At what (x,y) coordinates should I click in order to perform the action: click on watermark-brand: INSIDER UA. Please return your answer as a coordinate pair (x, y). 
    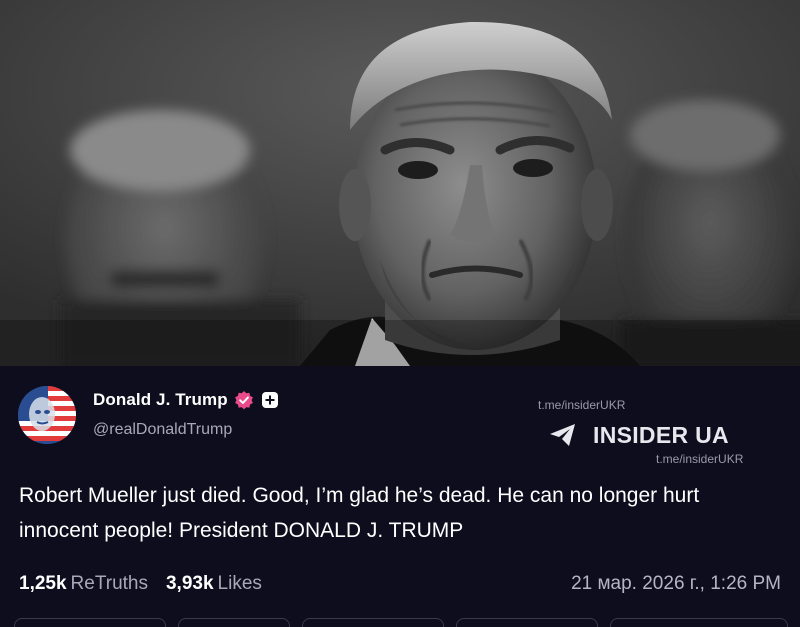
    Looking at the image, I should click on (639, 435).